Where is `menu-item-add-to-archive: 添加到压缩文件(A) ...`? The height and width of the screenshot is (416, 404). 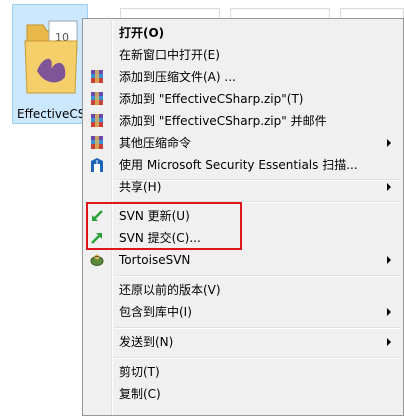
menu-item-add-to-archive: 添加到压缩文件(A) ... is located at coordinates (243, 77).